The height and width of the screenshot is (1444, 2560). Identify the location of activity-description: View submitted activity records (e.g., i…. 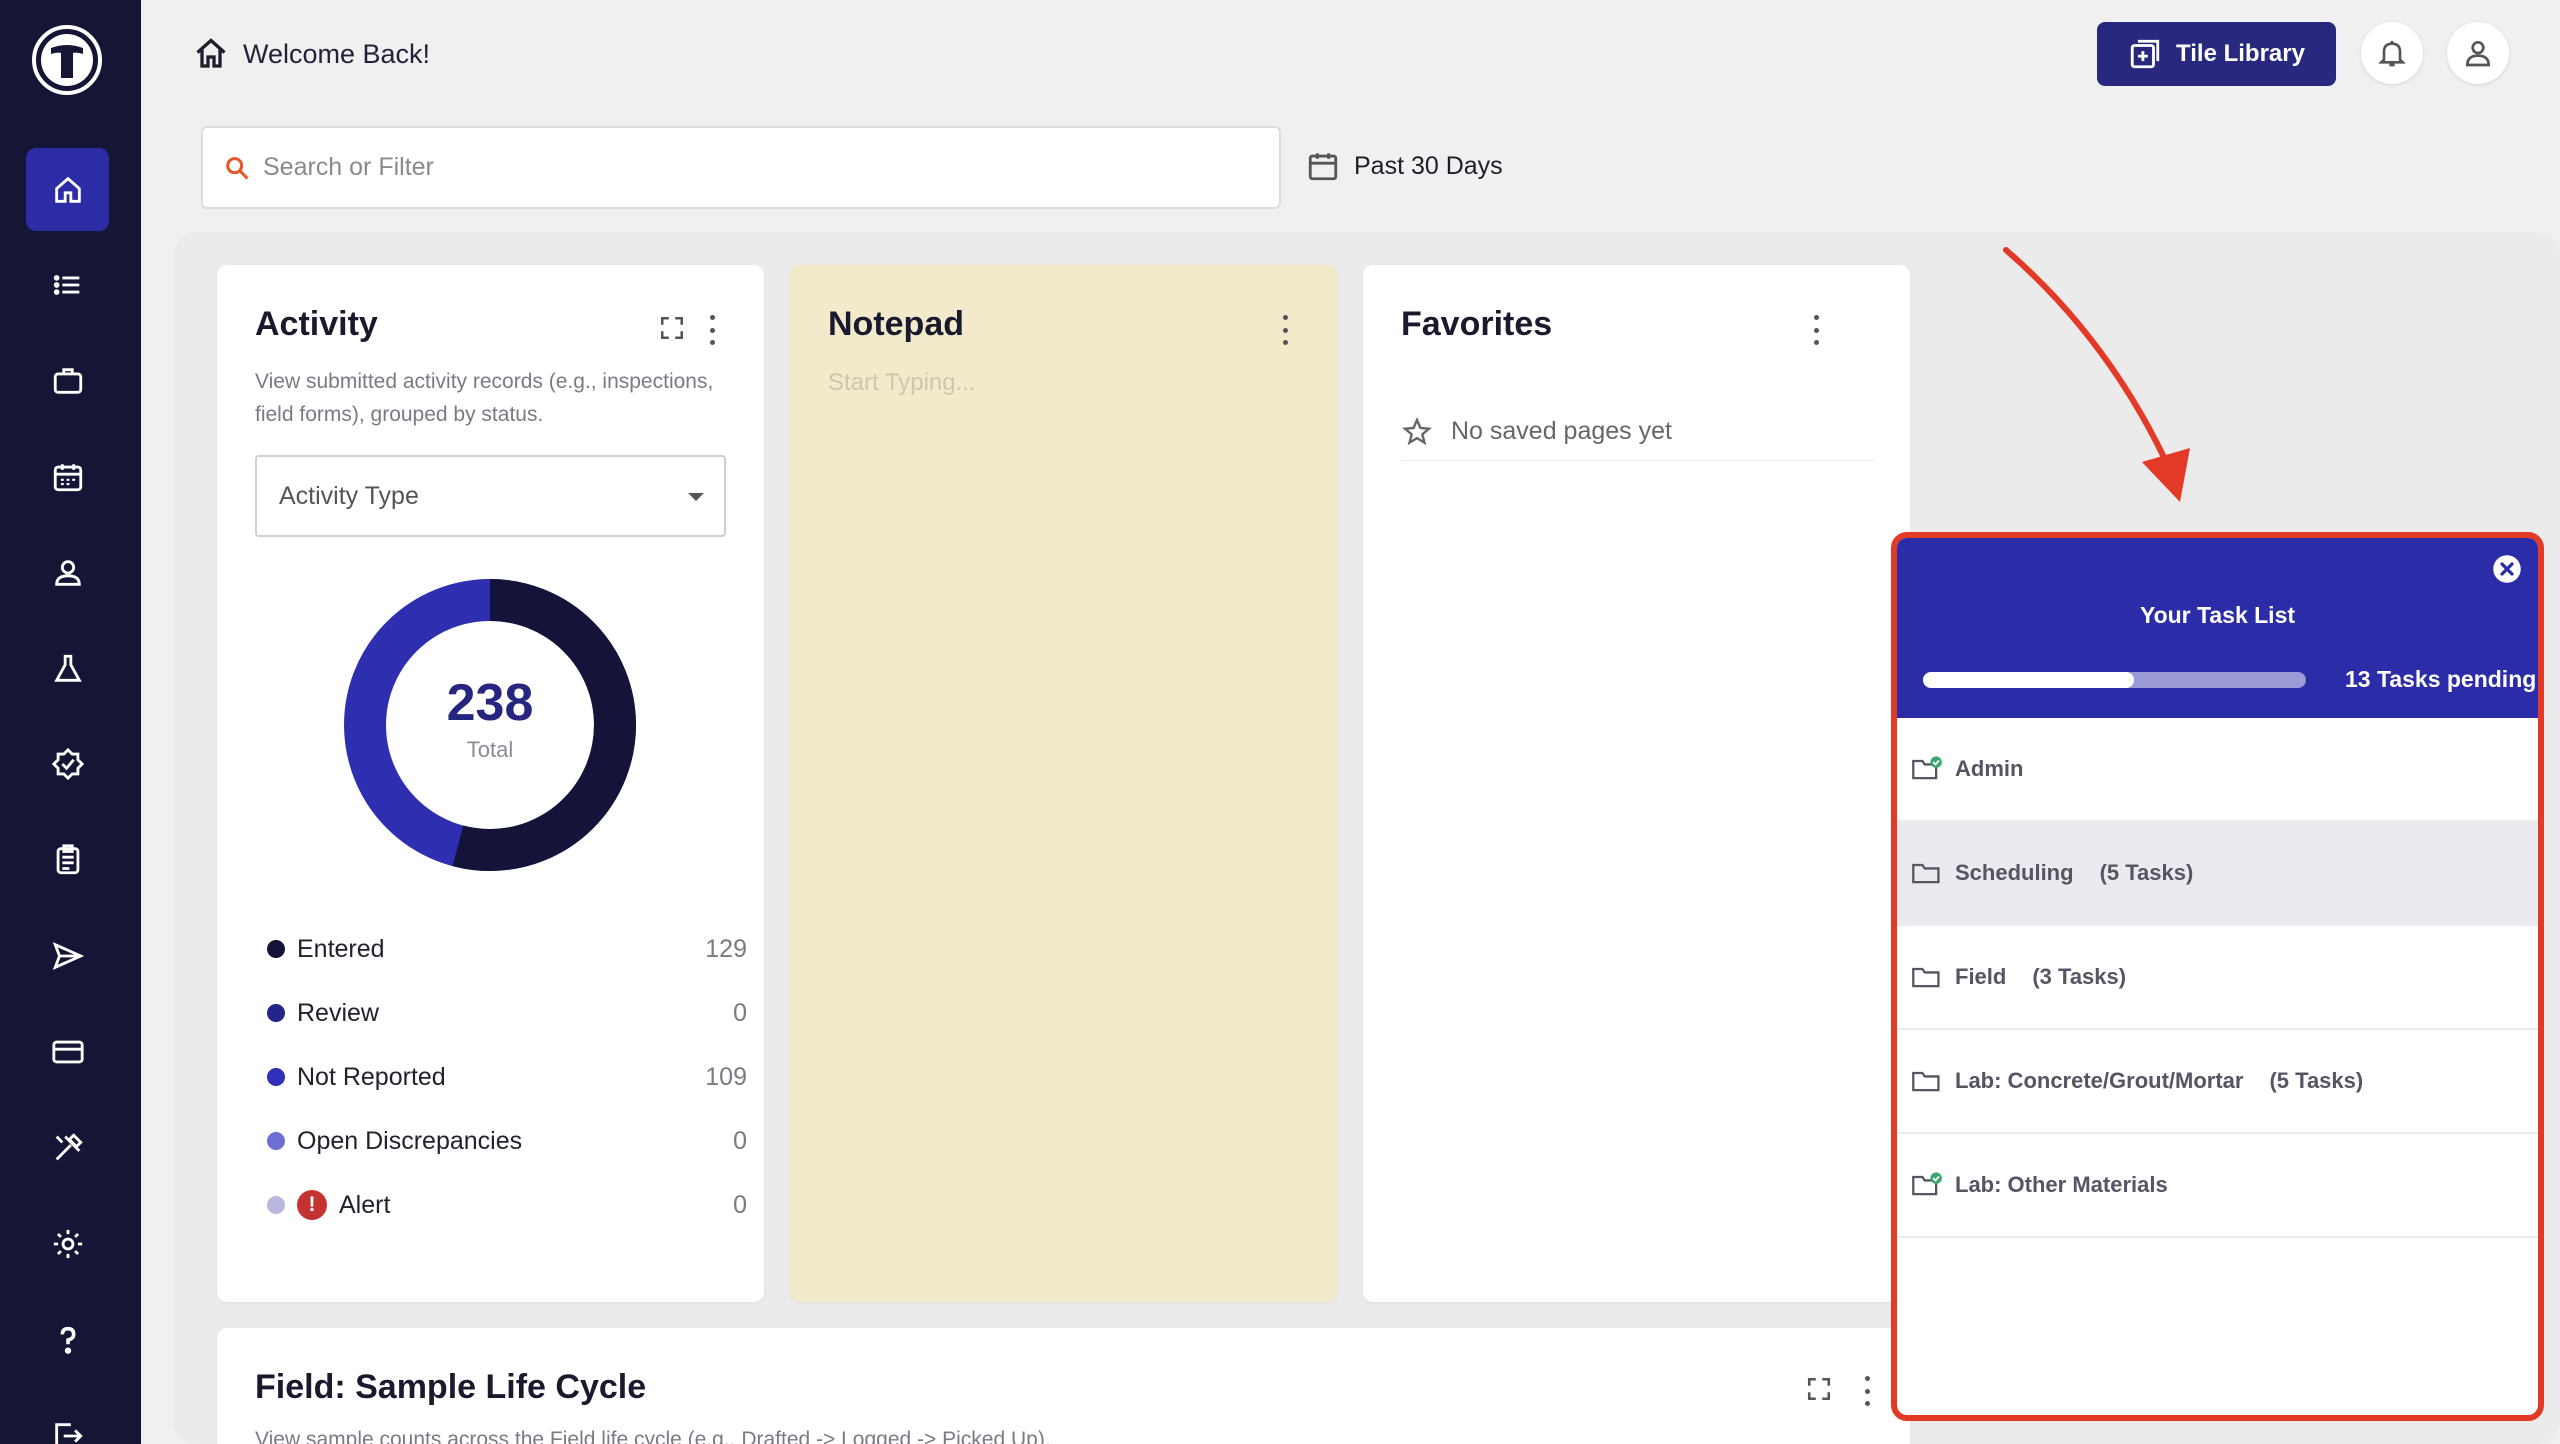
(484, 398).